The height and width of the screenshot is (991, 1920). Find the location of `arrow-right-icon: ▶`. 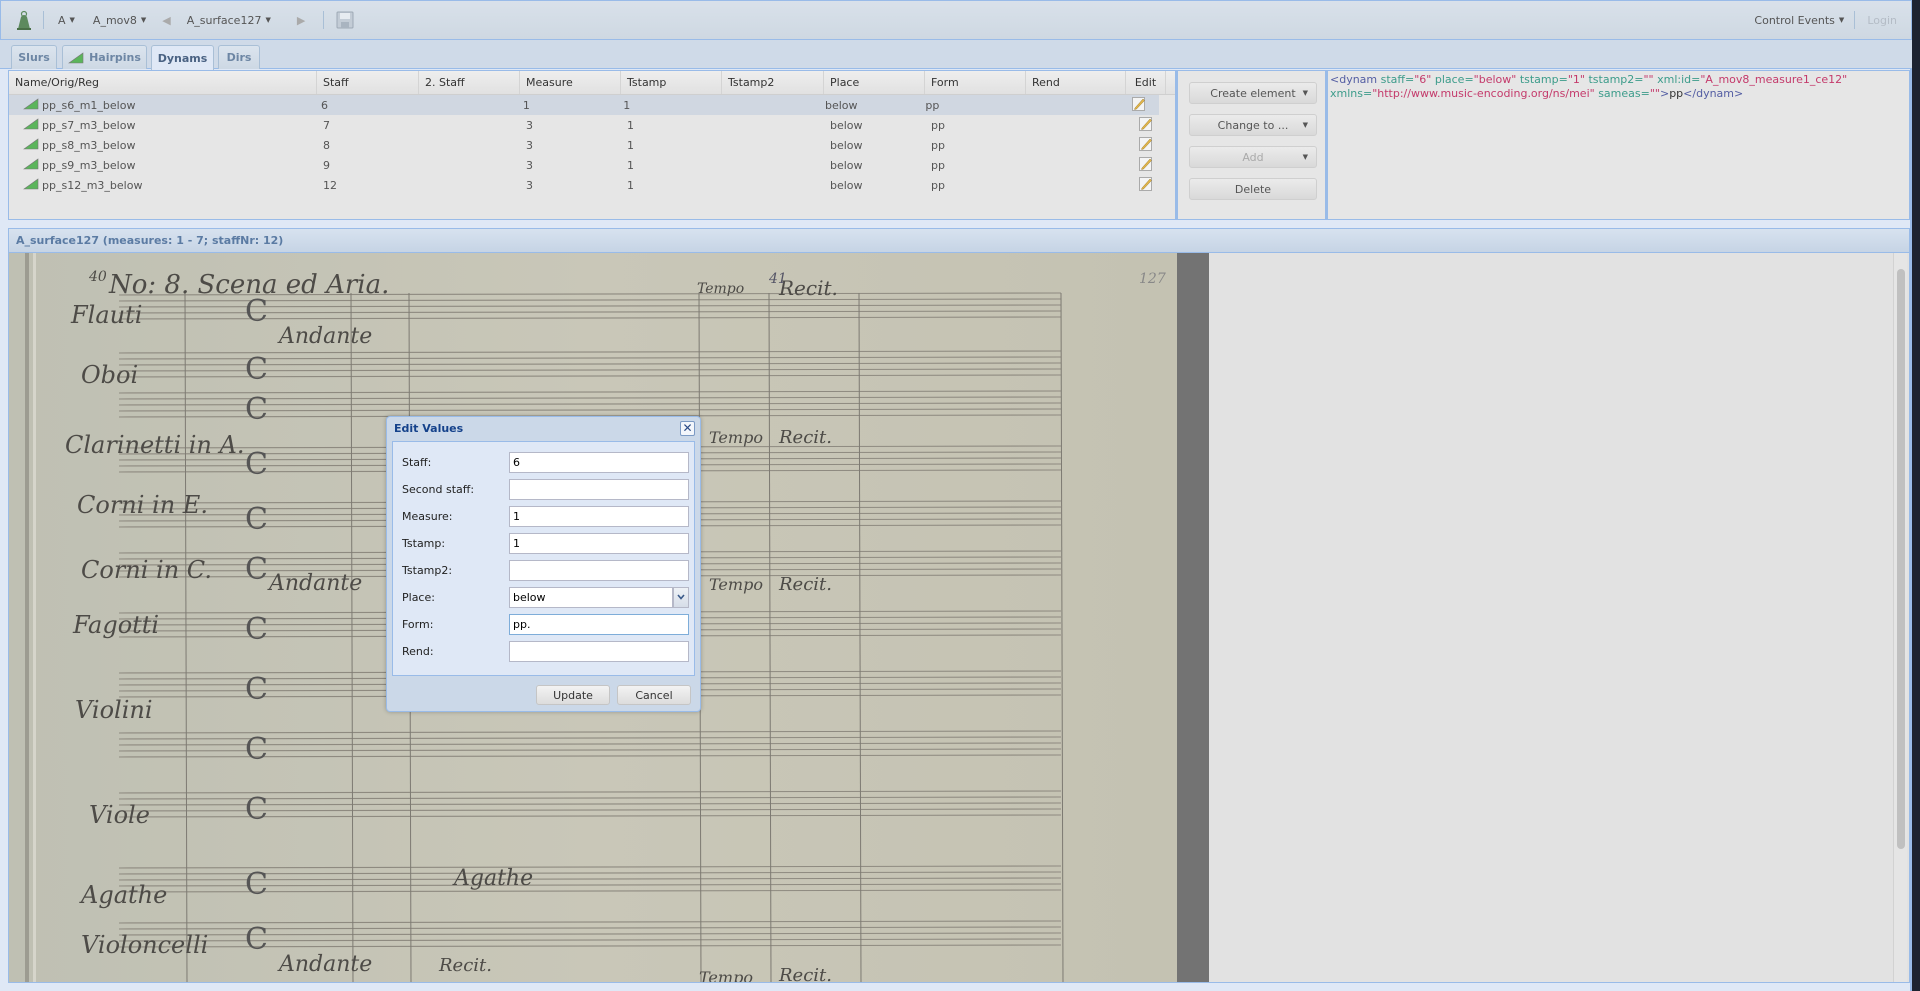

arrow-right-icon: ▶ is located at coordinates (301, 20).